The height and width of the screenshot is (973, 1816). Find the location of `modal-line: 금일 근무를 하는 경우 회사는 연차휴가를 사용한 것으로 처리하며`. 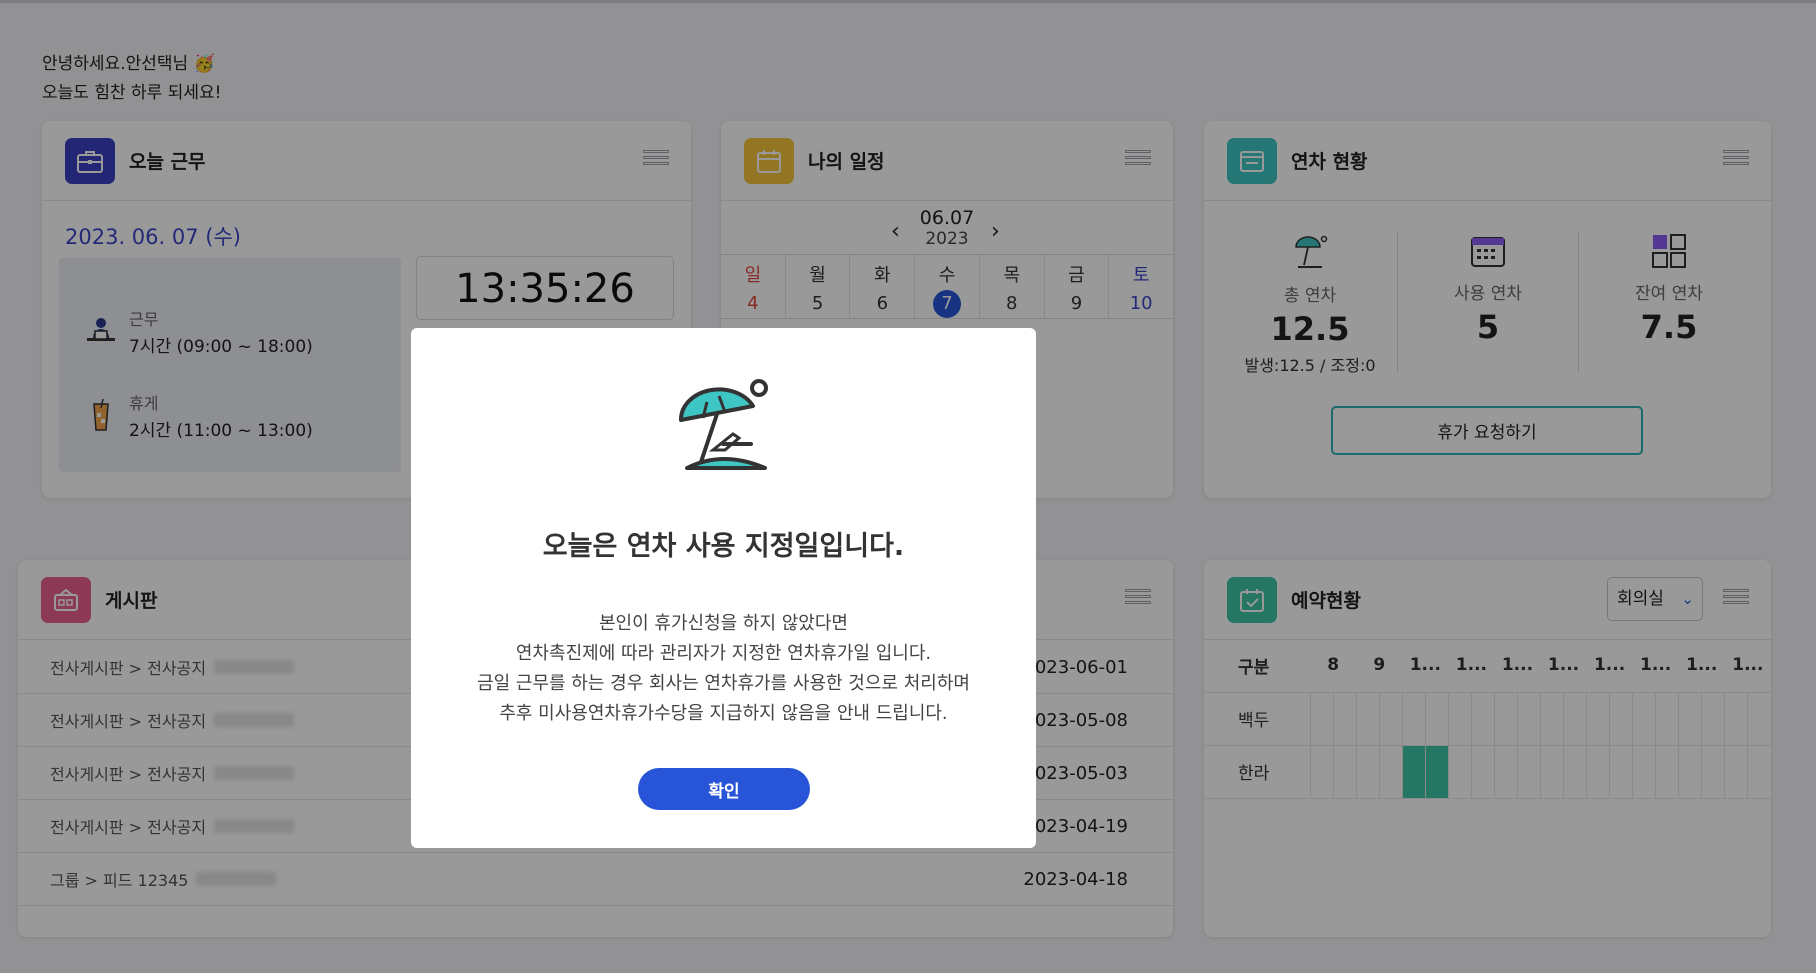

modal-line: 금일 근무를 하는 경우 회사는 연차휴가를 사용한 것으로 처리하며 is located at coordinates (723, 683).